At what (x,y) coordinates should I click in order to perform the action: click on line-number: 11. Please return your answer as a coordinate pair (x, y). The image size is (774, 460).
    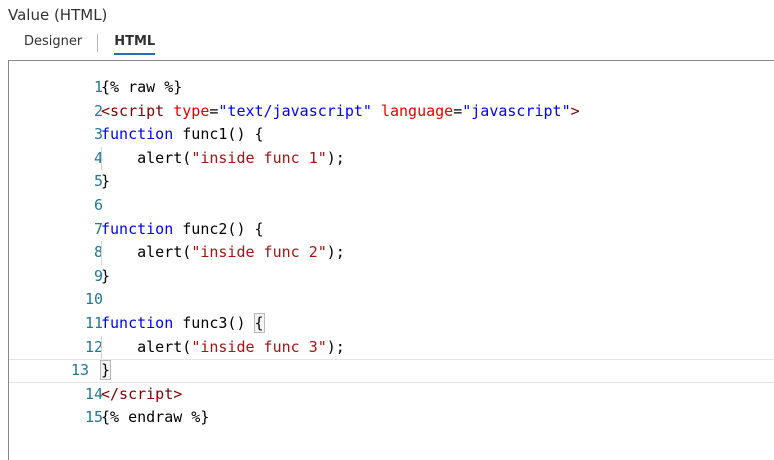
    Looking at the image, I should click on (93, 322).